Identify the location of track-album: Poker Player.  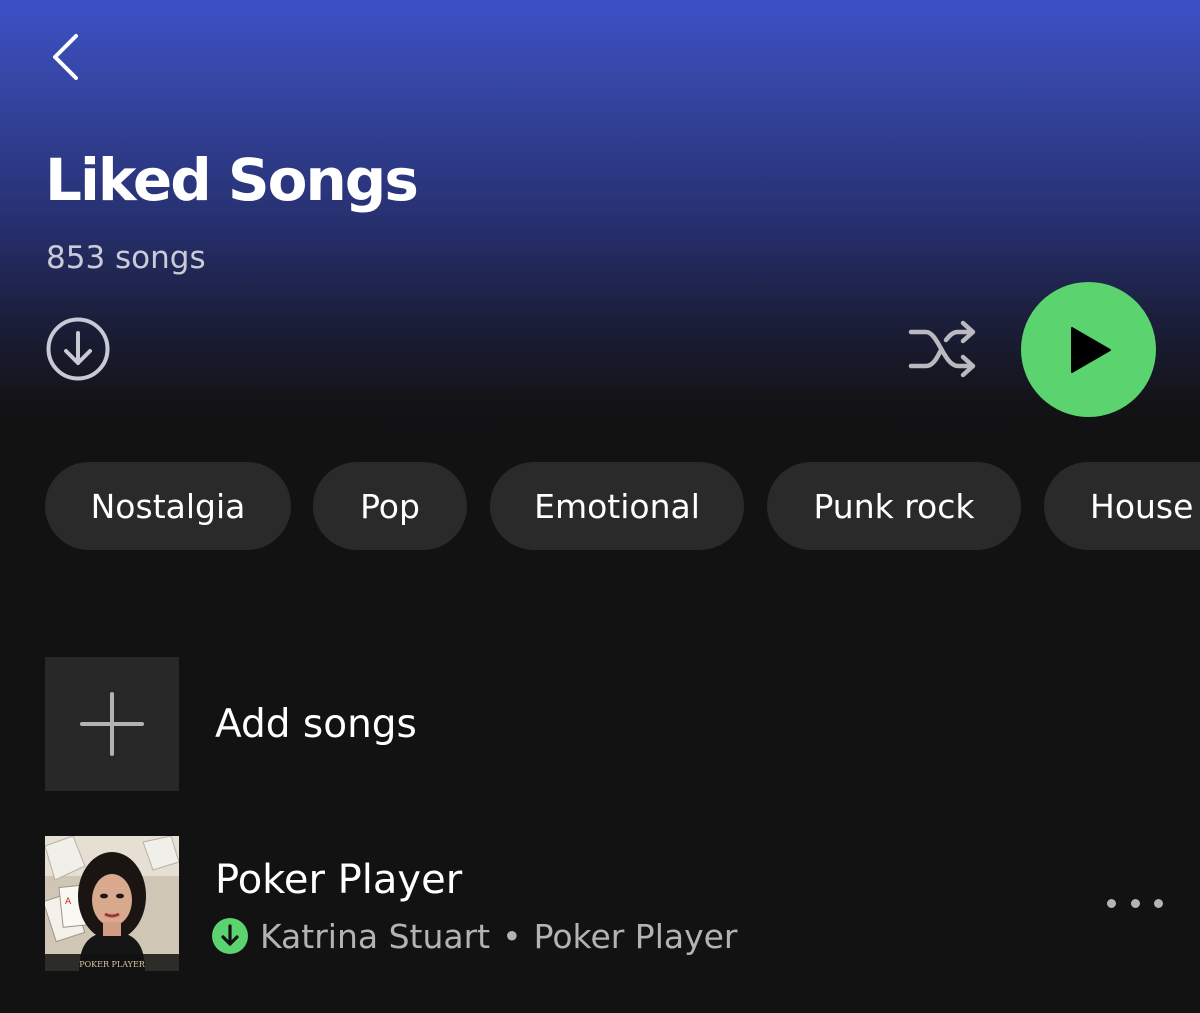
(635, 936).